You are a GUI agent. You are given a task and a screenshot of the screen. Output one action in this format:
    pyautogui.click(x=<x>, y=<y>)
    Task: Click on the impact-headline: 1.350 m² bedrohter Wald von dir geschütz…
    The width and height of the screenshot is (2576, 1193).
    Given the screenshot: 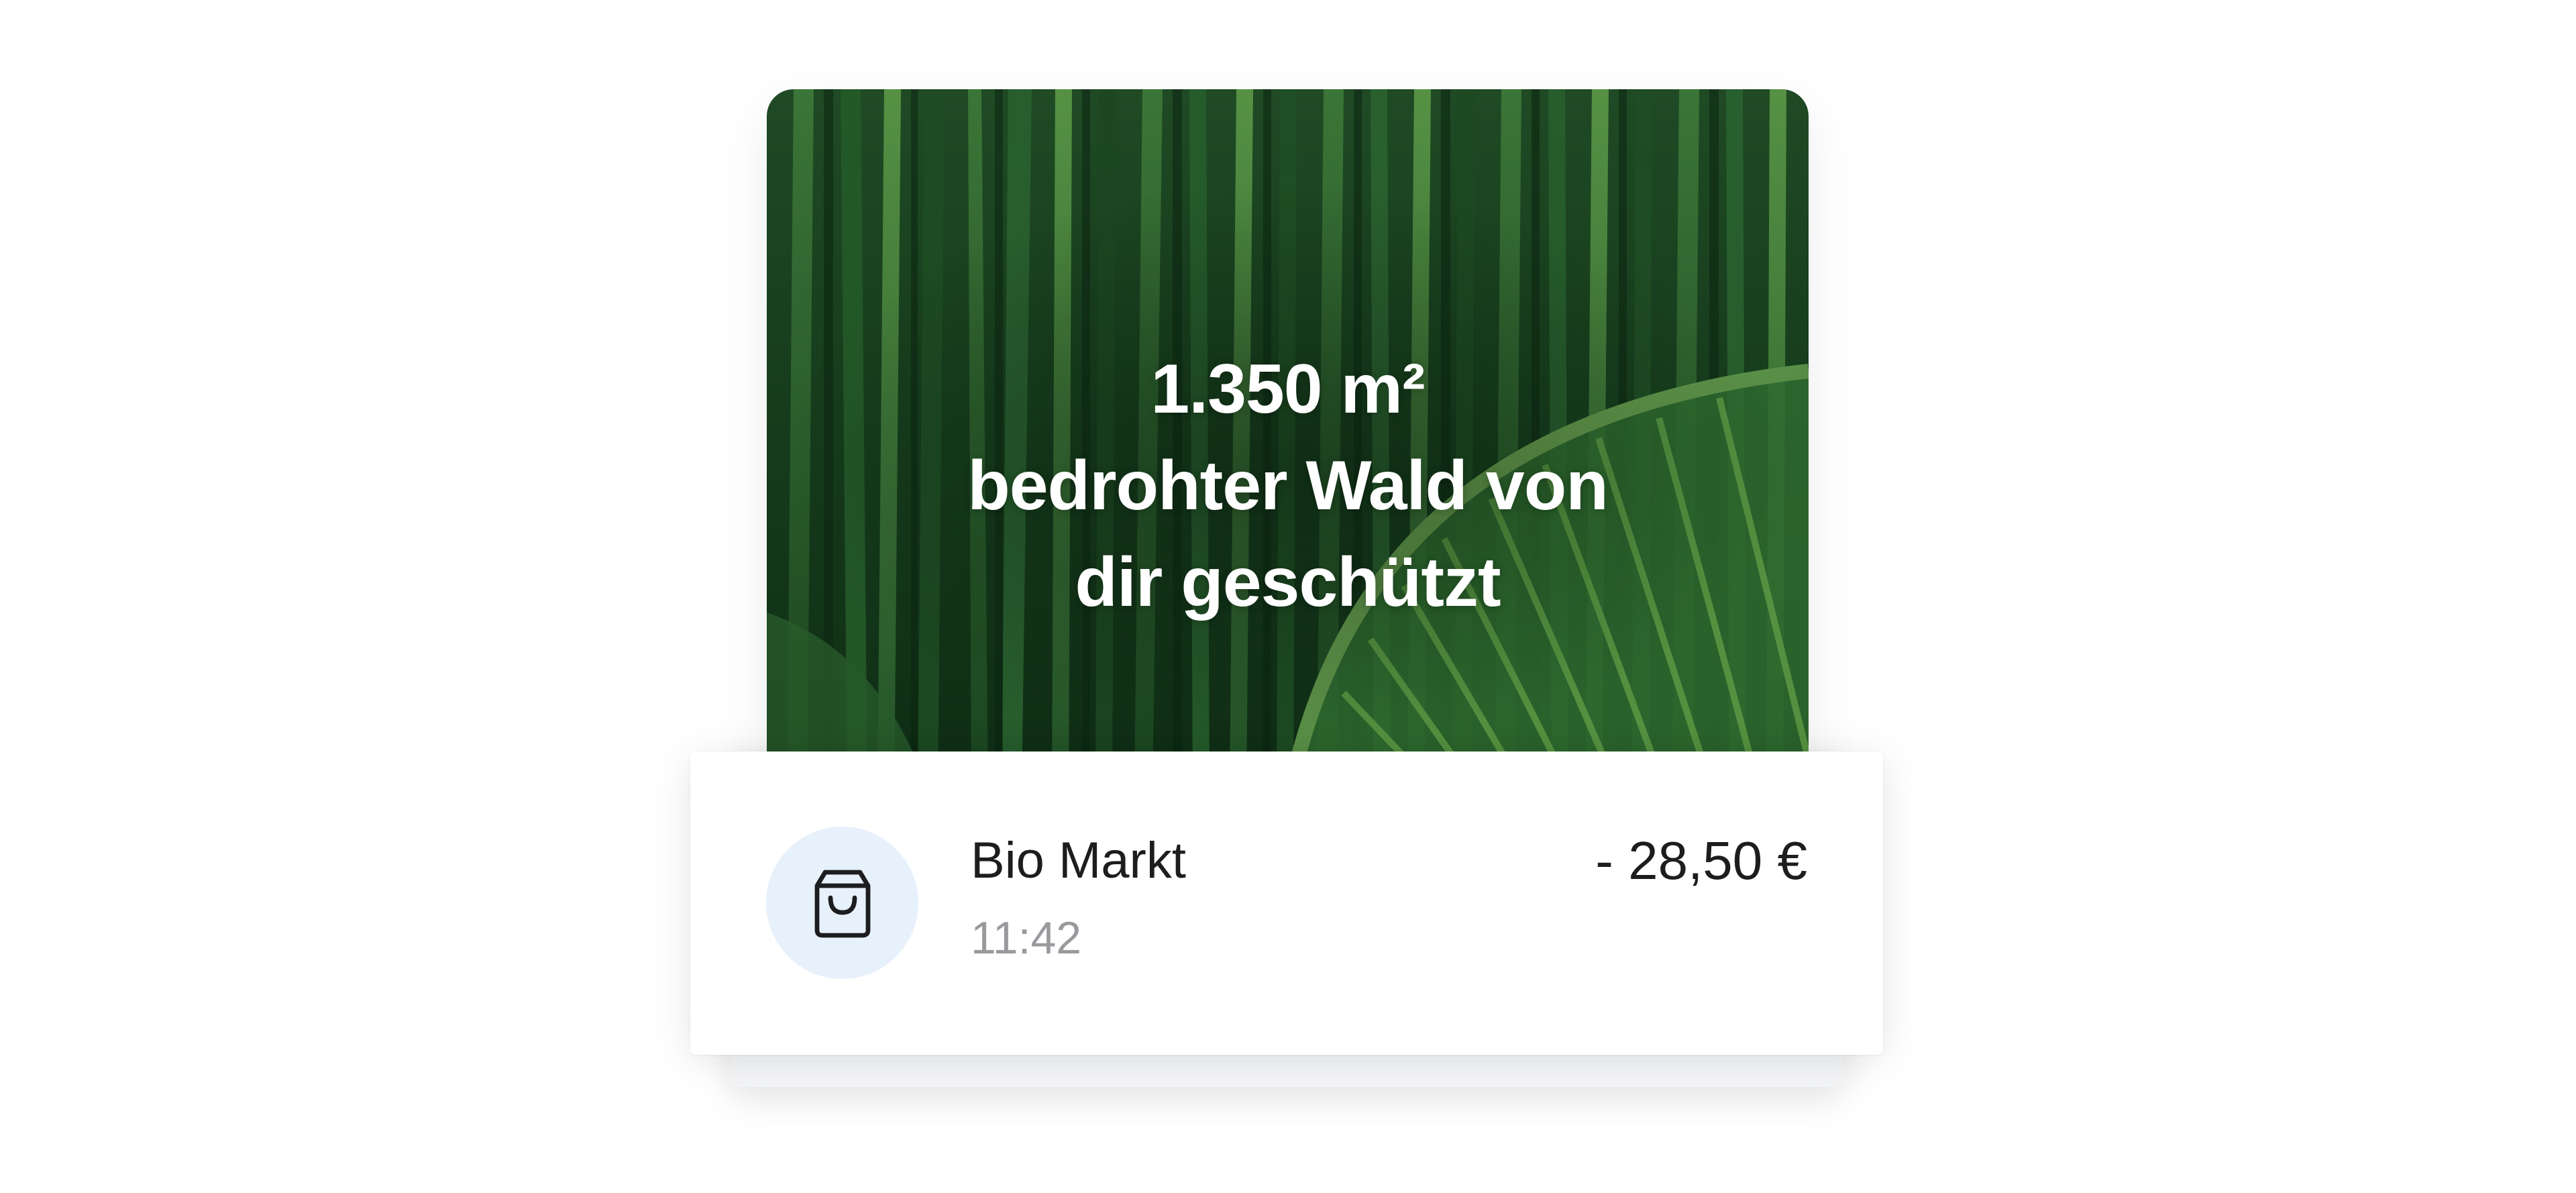 What is the action you would take?
    pyautogui.click(x=1288, y=486)
    